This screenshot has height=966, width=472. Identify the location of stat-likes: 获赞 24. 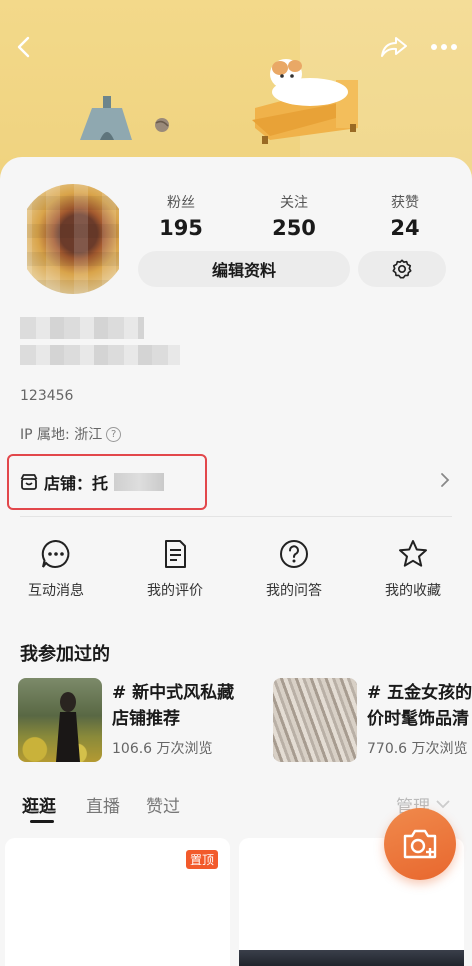
(405, 216).